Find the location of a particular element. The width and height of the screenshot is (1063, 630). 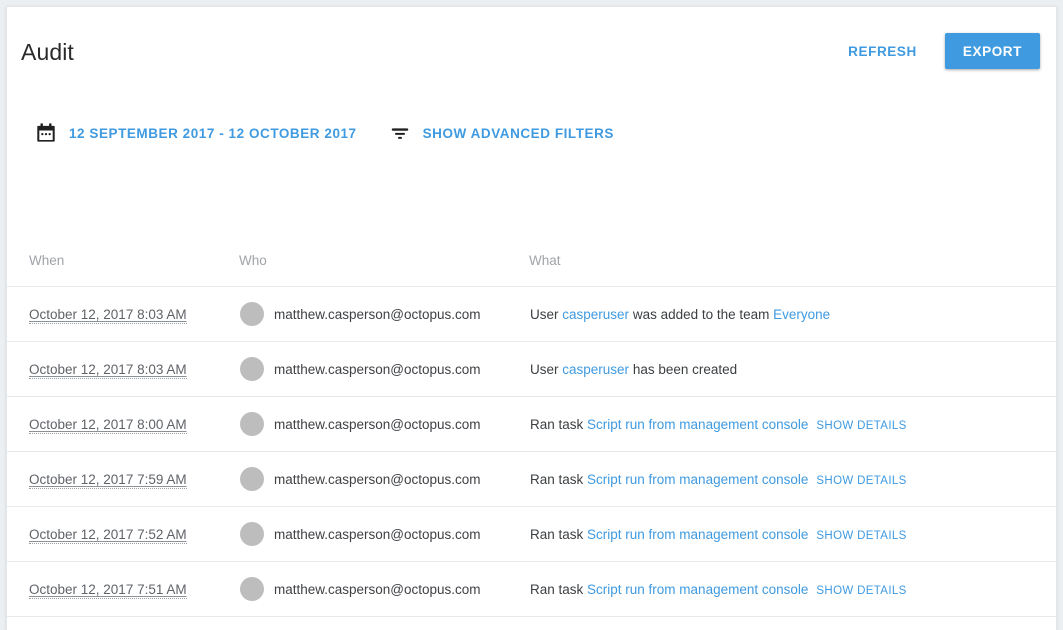

export-button: EXPORT is located at coordinates (992, 51).